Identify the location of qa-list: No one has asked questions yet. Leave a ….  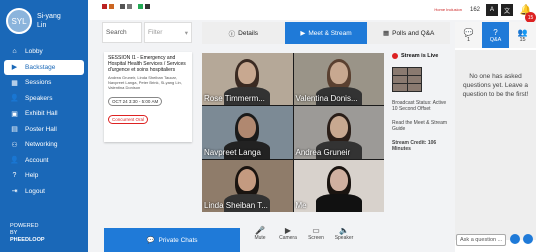
(495, 145).